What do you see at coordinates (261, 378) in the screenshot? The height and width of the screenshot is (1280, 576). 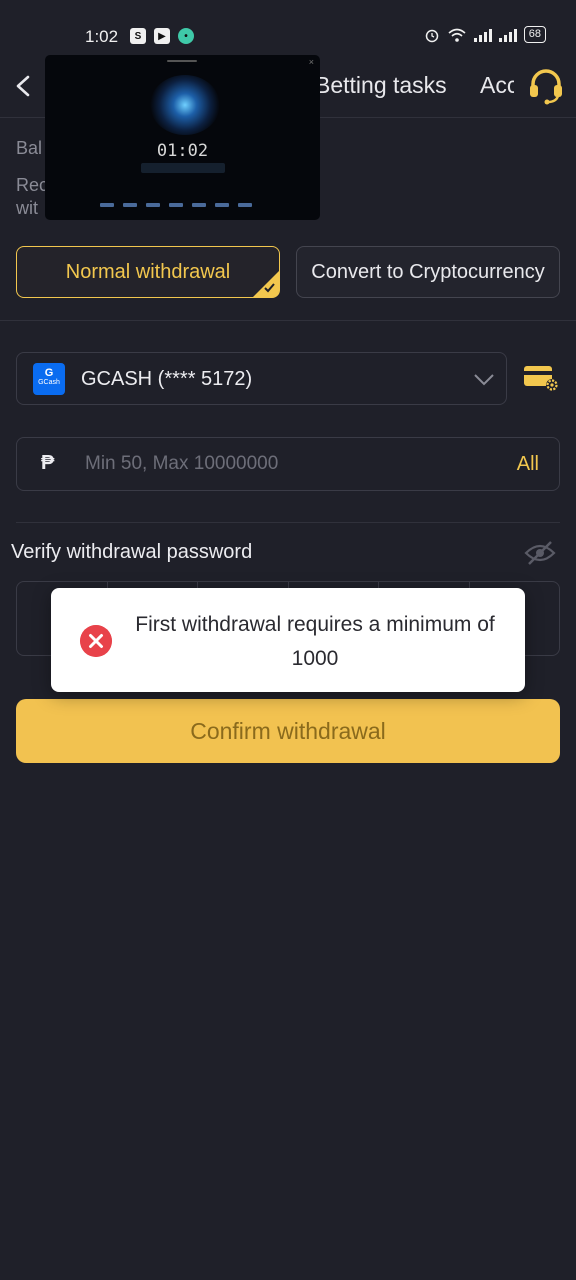 I see `account-select: G GCash GCASH (**** 5172)` at bounding box center [261, 378].